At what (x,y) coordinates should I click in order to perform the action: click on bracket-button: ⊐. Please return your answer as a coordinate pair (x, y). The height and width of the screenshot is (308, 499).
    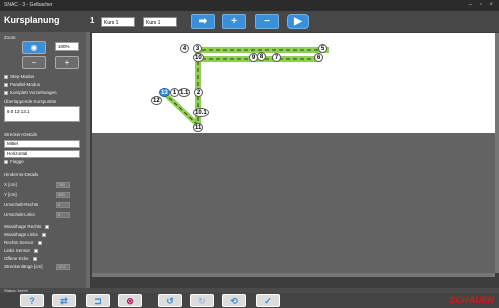
    Looking at the image, I should click on (98, 300).